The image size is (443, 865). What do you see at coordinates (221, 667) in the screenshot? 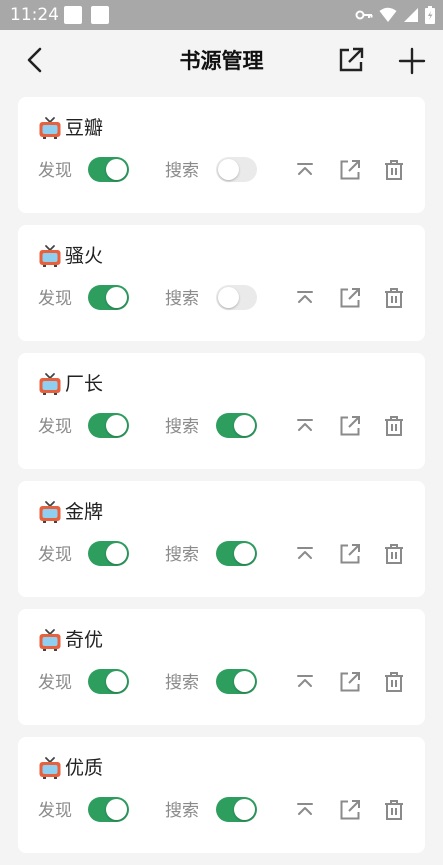
I see `source-card: 奇优 发现 搜索` at bounding box center [221, 667].